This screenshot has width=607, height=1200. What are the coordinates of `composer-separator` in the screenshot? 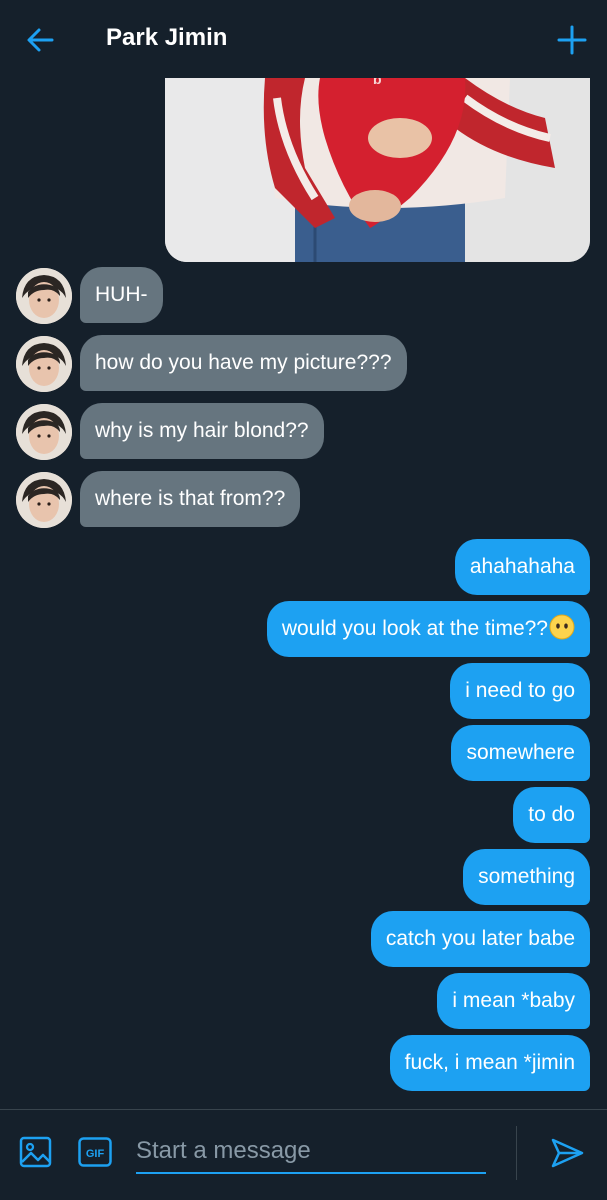 It's located at (516, 1153).